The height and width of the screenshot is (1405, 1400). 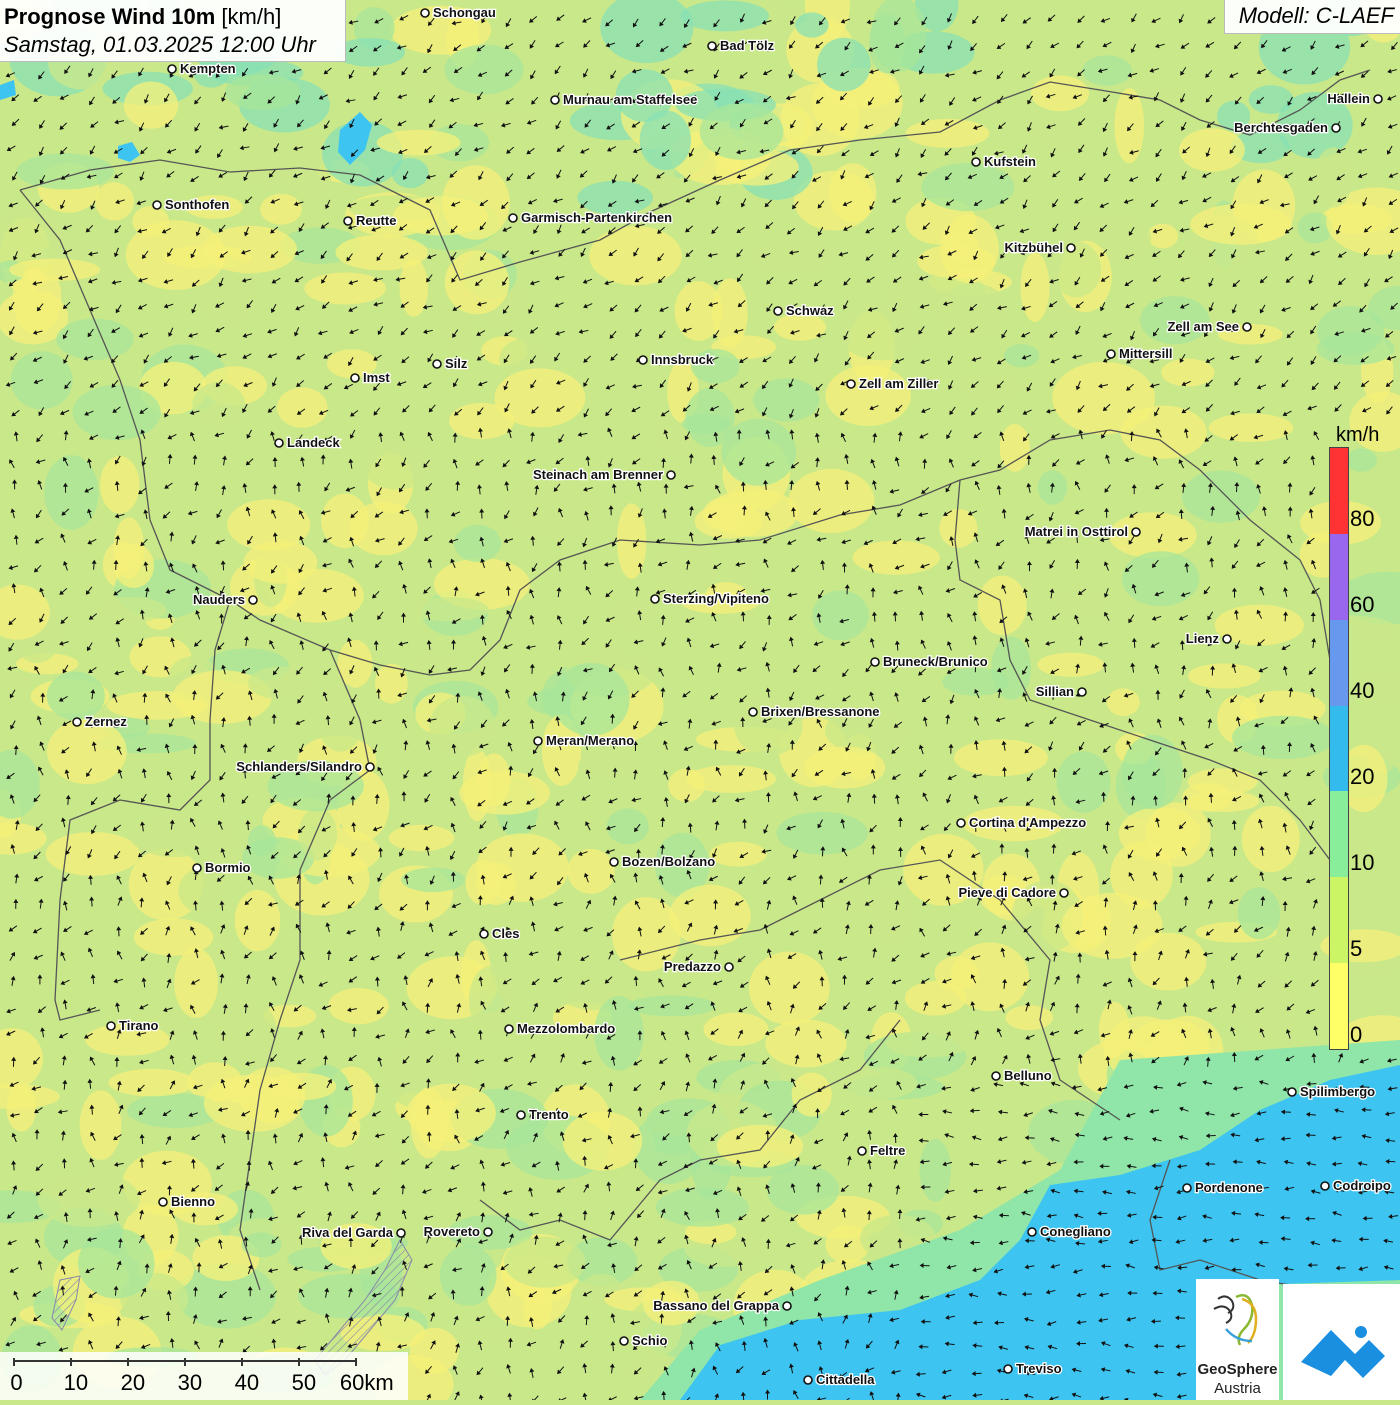 I want to click on geosphere-spiral-icon, so click(x=1237, y=1319).